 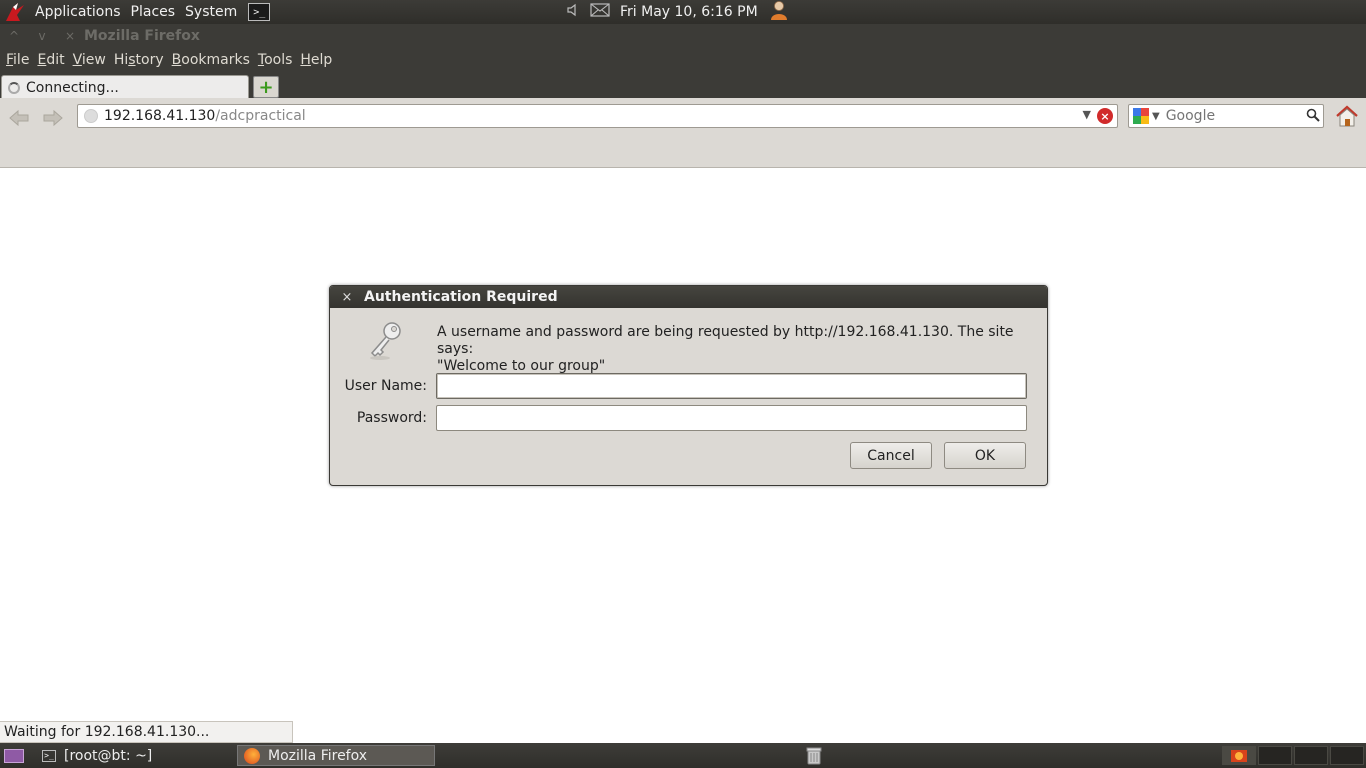 What do you see at coordinates (688, 297) in the screenshot?
I see `dialog-titlebar: × Authentication Required` at bounding box center [688, 297].